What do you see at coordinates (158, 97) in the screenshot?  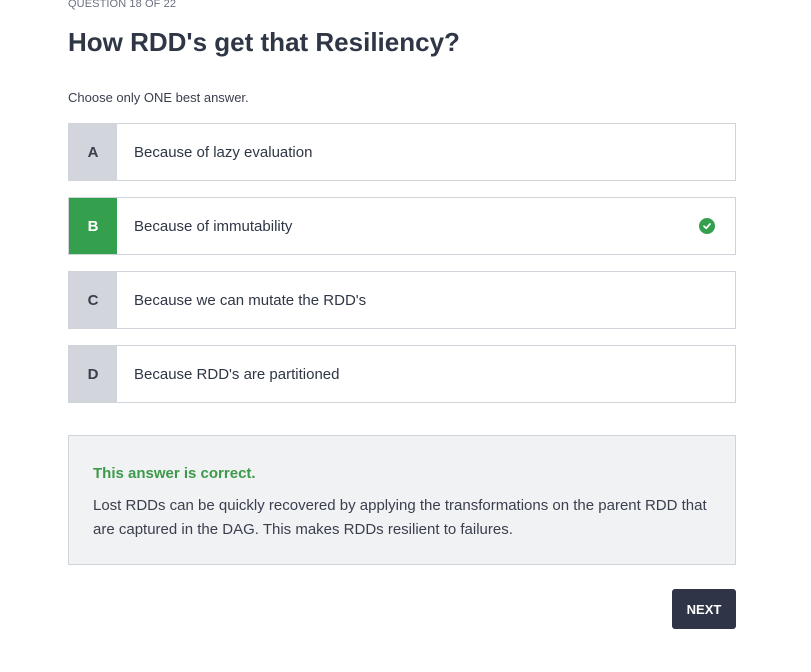 I see `answer-instruction: Choose only ONE best answer.` at bounding box center [158, 97].